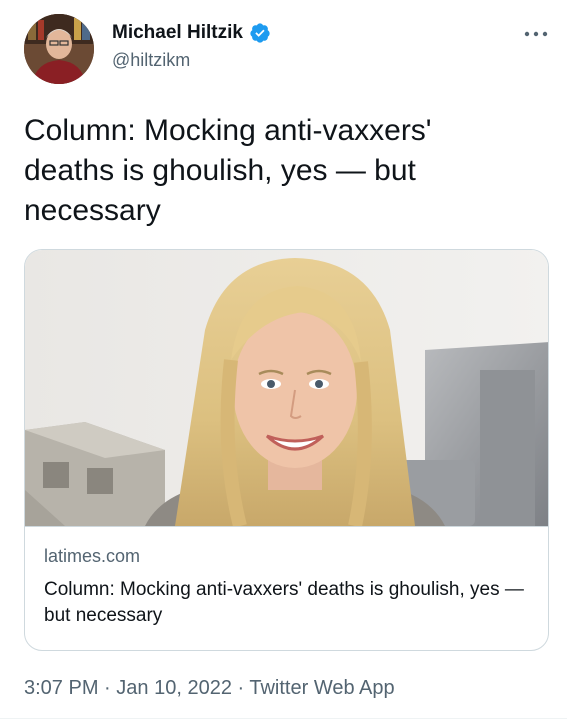 This screenshot has height=722, width=567. What do you see at coordinates (191, 60) in the screenshot?
I see `user-handle: @hiltzikm` at bounding box center [191, 60].